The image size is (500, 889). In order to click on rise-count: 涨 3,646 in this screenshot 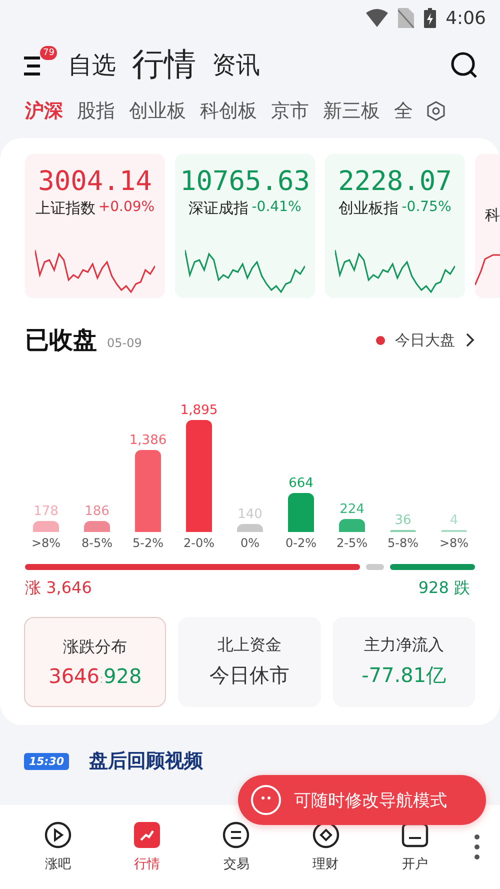, I will do `click(58, 588)`.